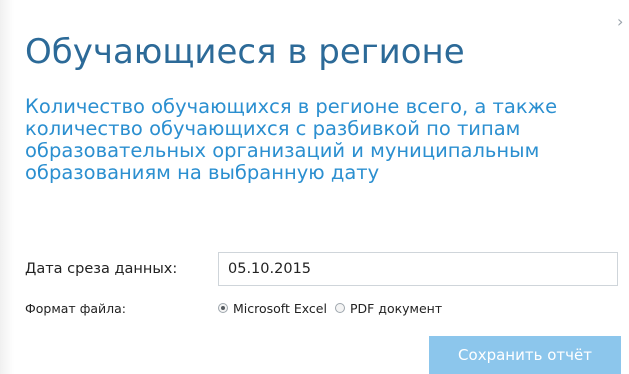 This screenshot has height=374, width=629. What do you see at coordinates (525, 355) in the screenshot?
I see `save-report-button: Сохранить отчёт` at bounding box center [525, 355].